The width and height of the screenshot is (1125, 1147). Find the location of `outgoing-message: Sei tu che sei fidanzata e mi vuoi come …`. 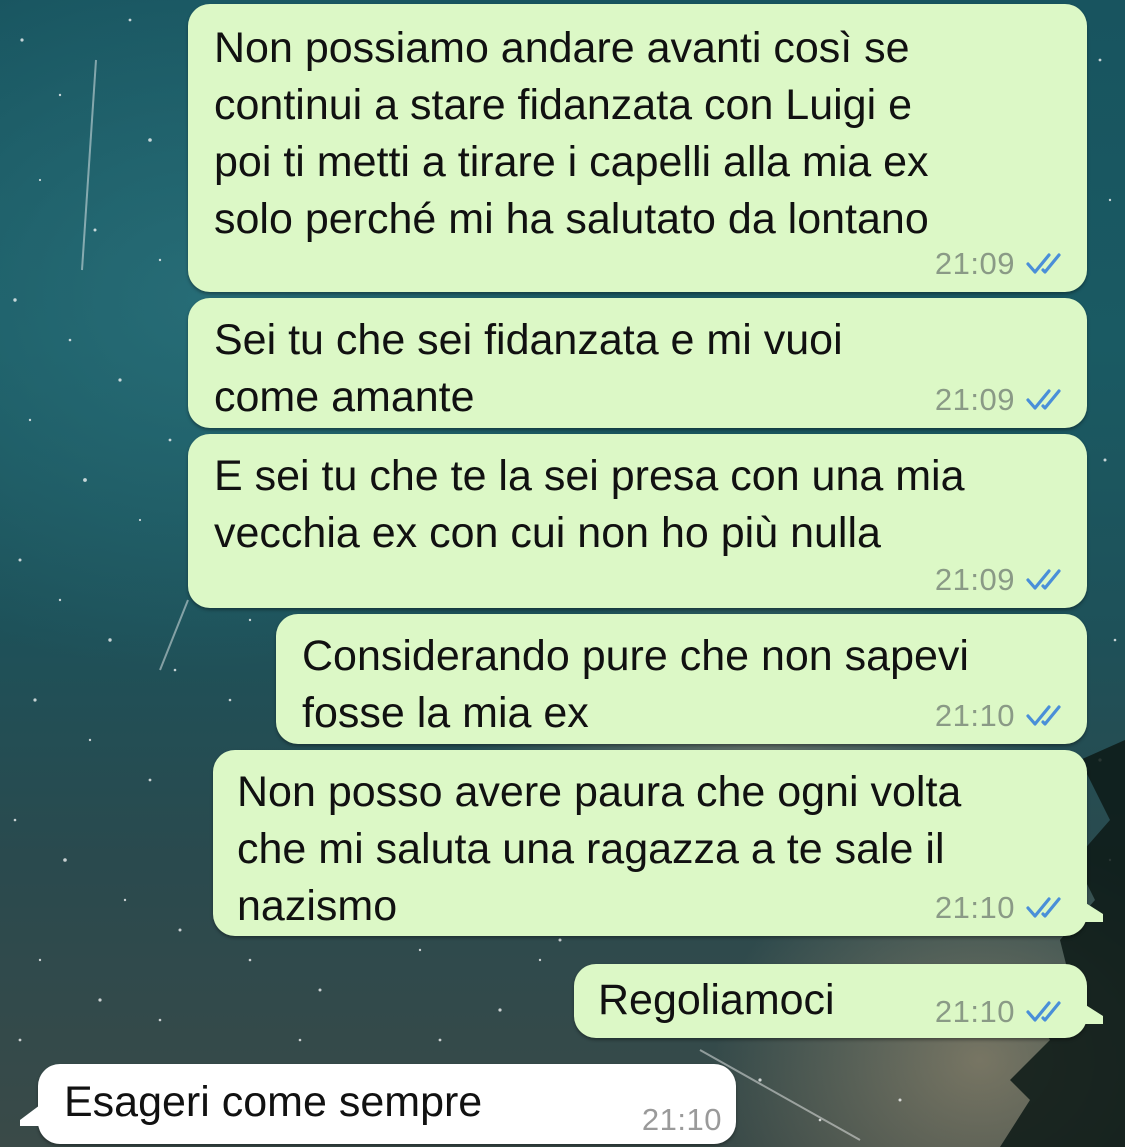

outgoing-message: Sei tu che sei fidanzata e mi vuoi come … is located at coordinates (637, 363).